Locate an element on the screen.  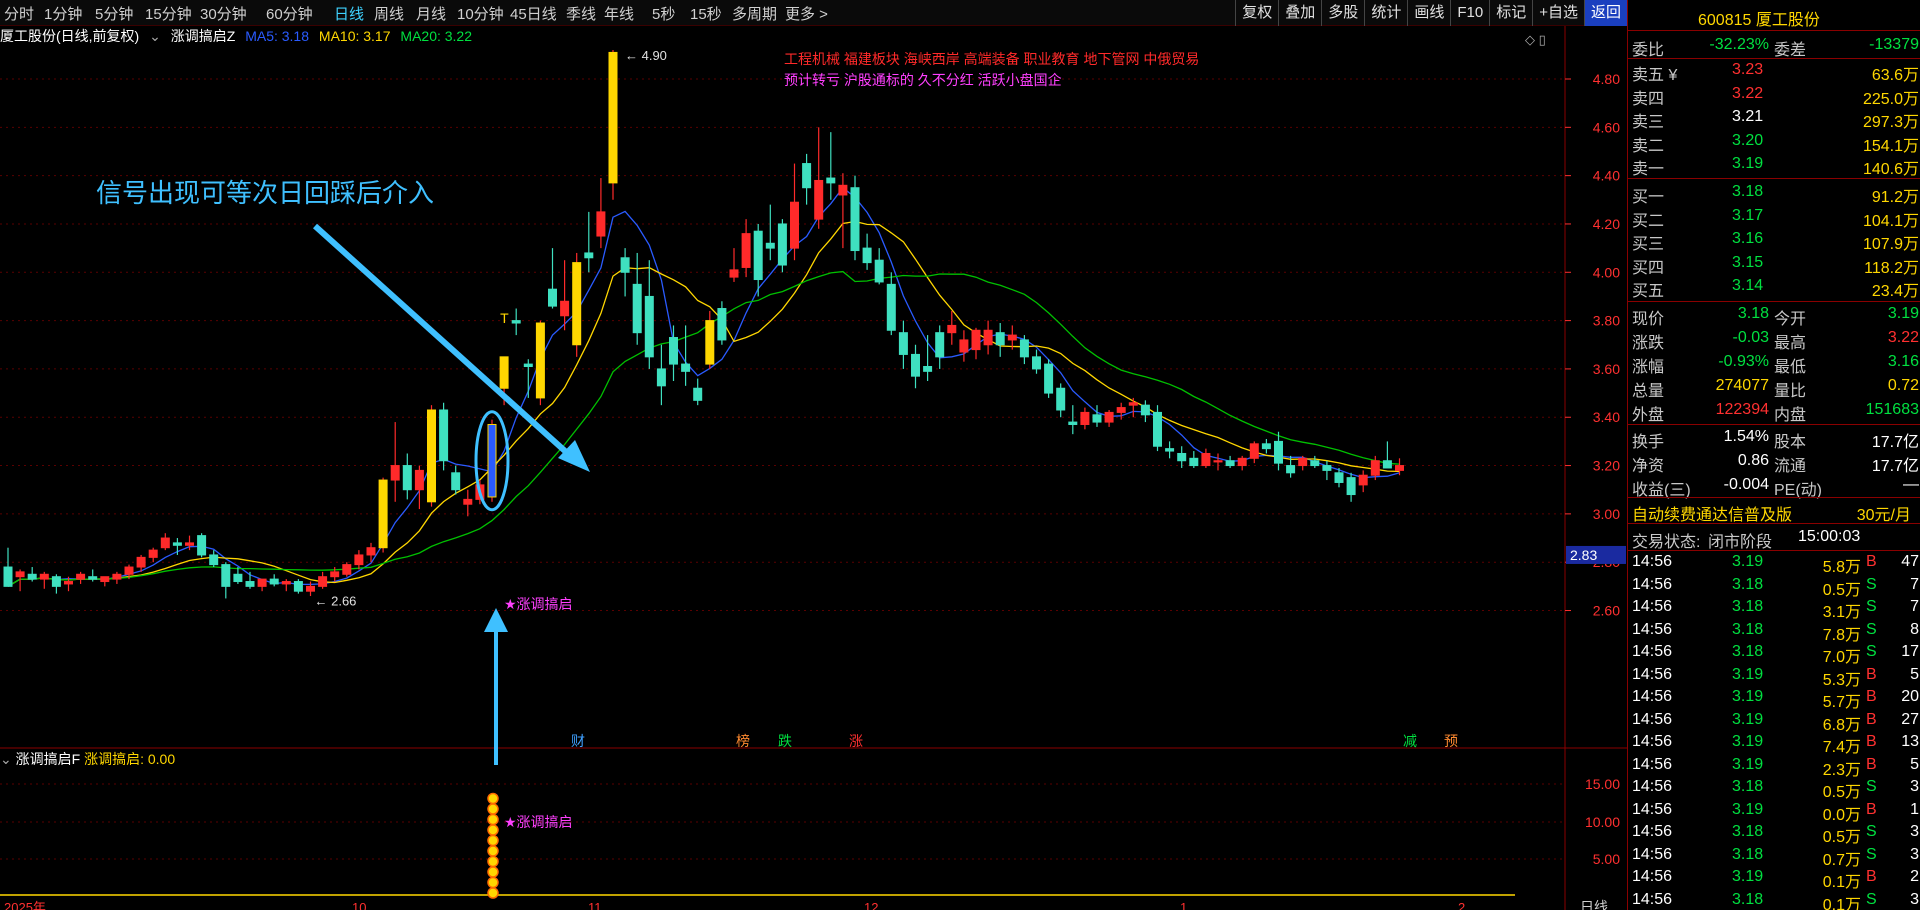
tool-button-4: 画线 is located at coordinates (1428, 13).